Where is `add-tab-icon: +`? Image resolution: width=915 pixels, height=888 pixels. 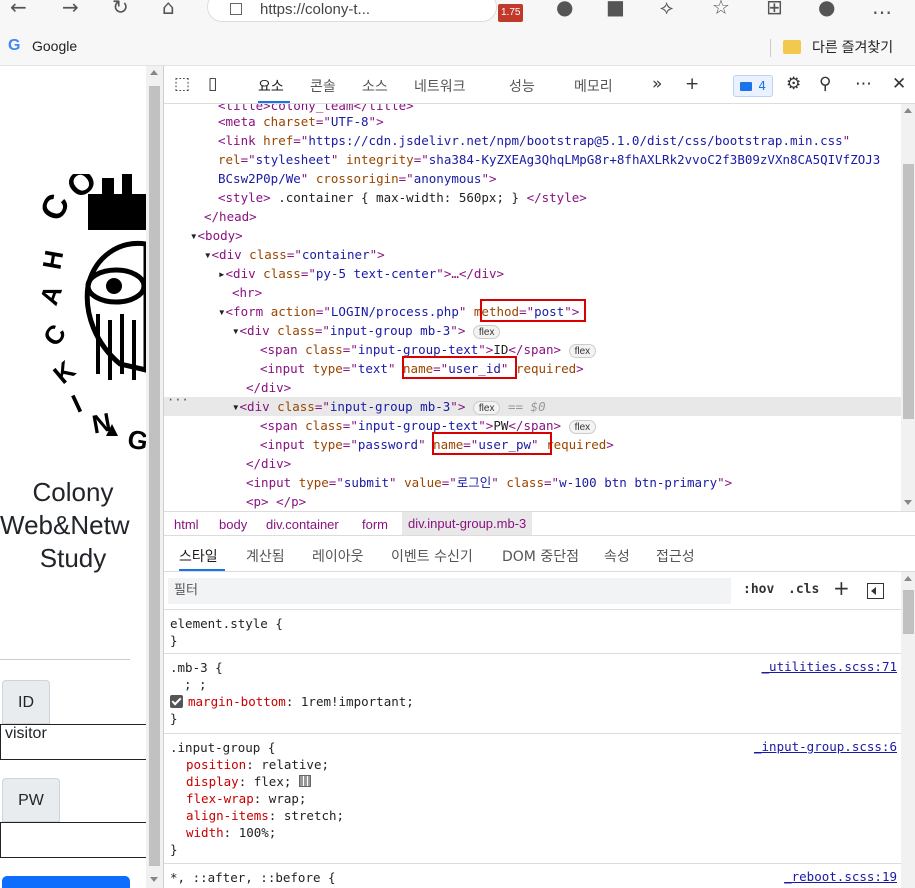
add-tab-icon: + is located at coordinates (692, 84).